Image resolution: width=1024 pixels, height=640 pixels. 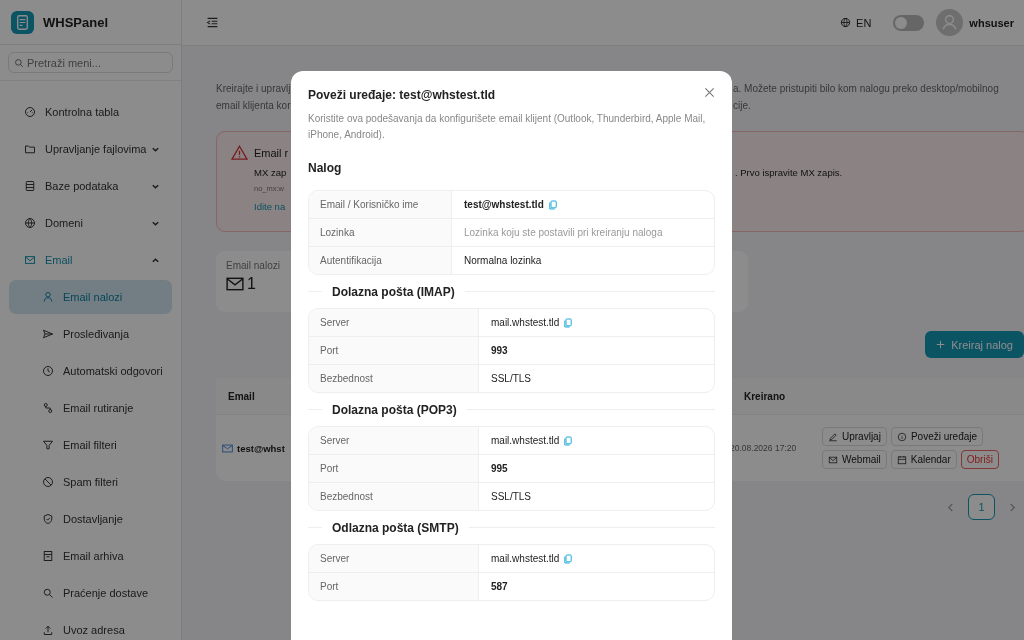 I want to click on sidebar-item: Spam filteri, so click(x=90, y=482).